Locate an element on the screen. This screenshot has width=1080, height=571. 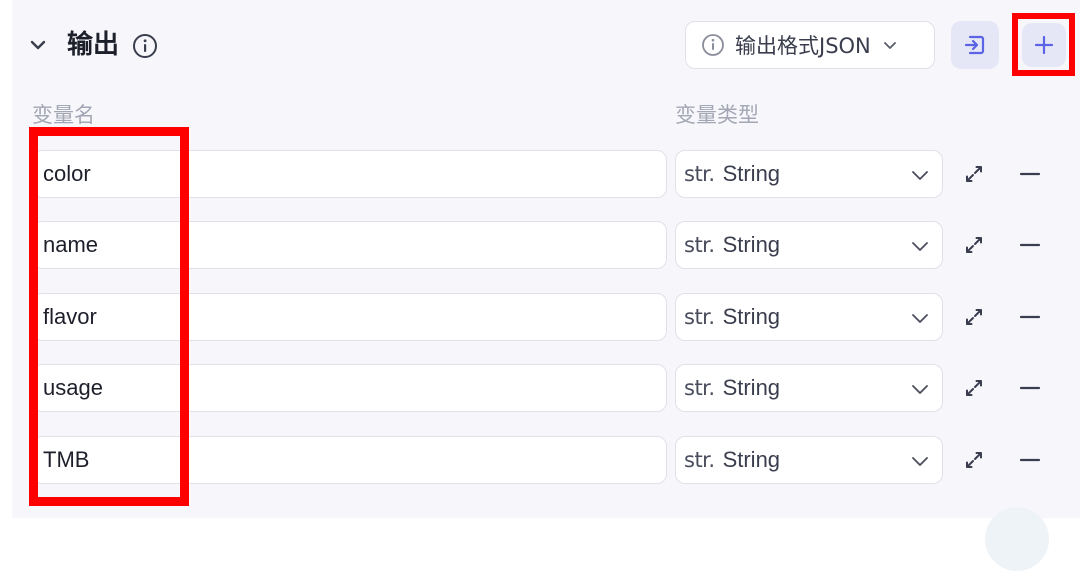
plus-icon is located at coordinates (1043, 44).